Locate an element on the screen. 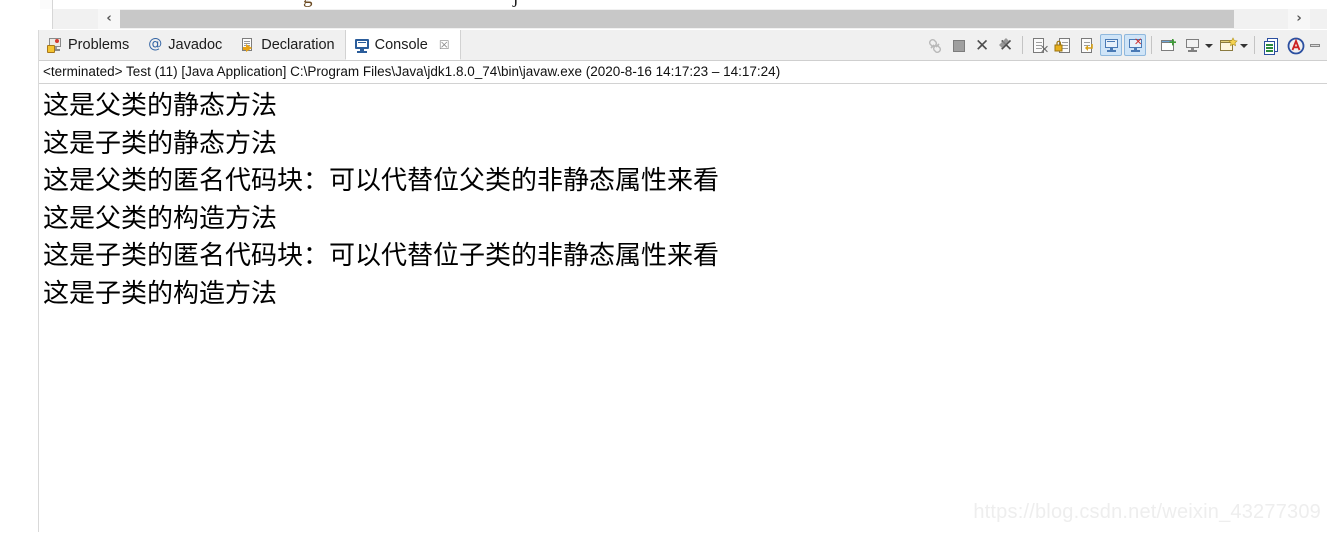  close-icon: ☒ is located at coordinates (444, 45).